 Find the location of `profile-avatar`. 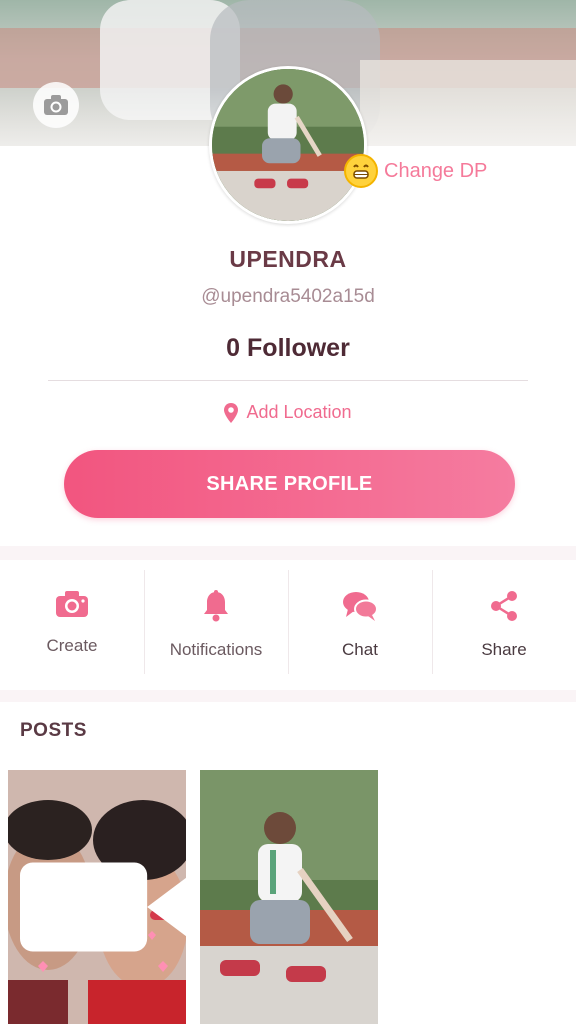

profile-avatar is located at coordinates (288, 145).